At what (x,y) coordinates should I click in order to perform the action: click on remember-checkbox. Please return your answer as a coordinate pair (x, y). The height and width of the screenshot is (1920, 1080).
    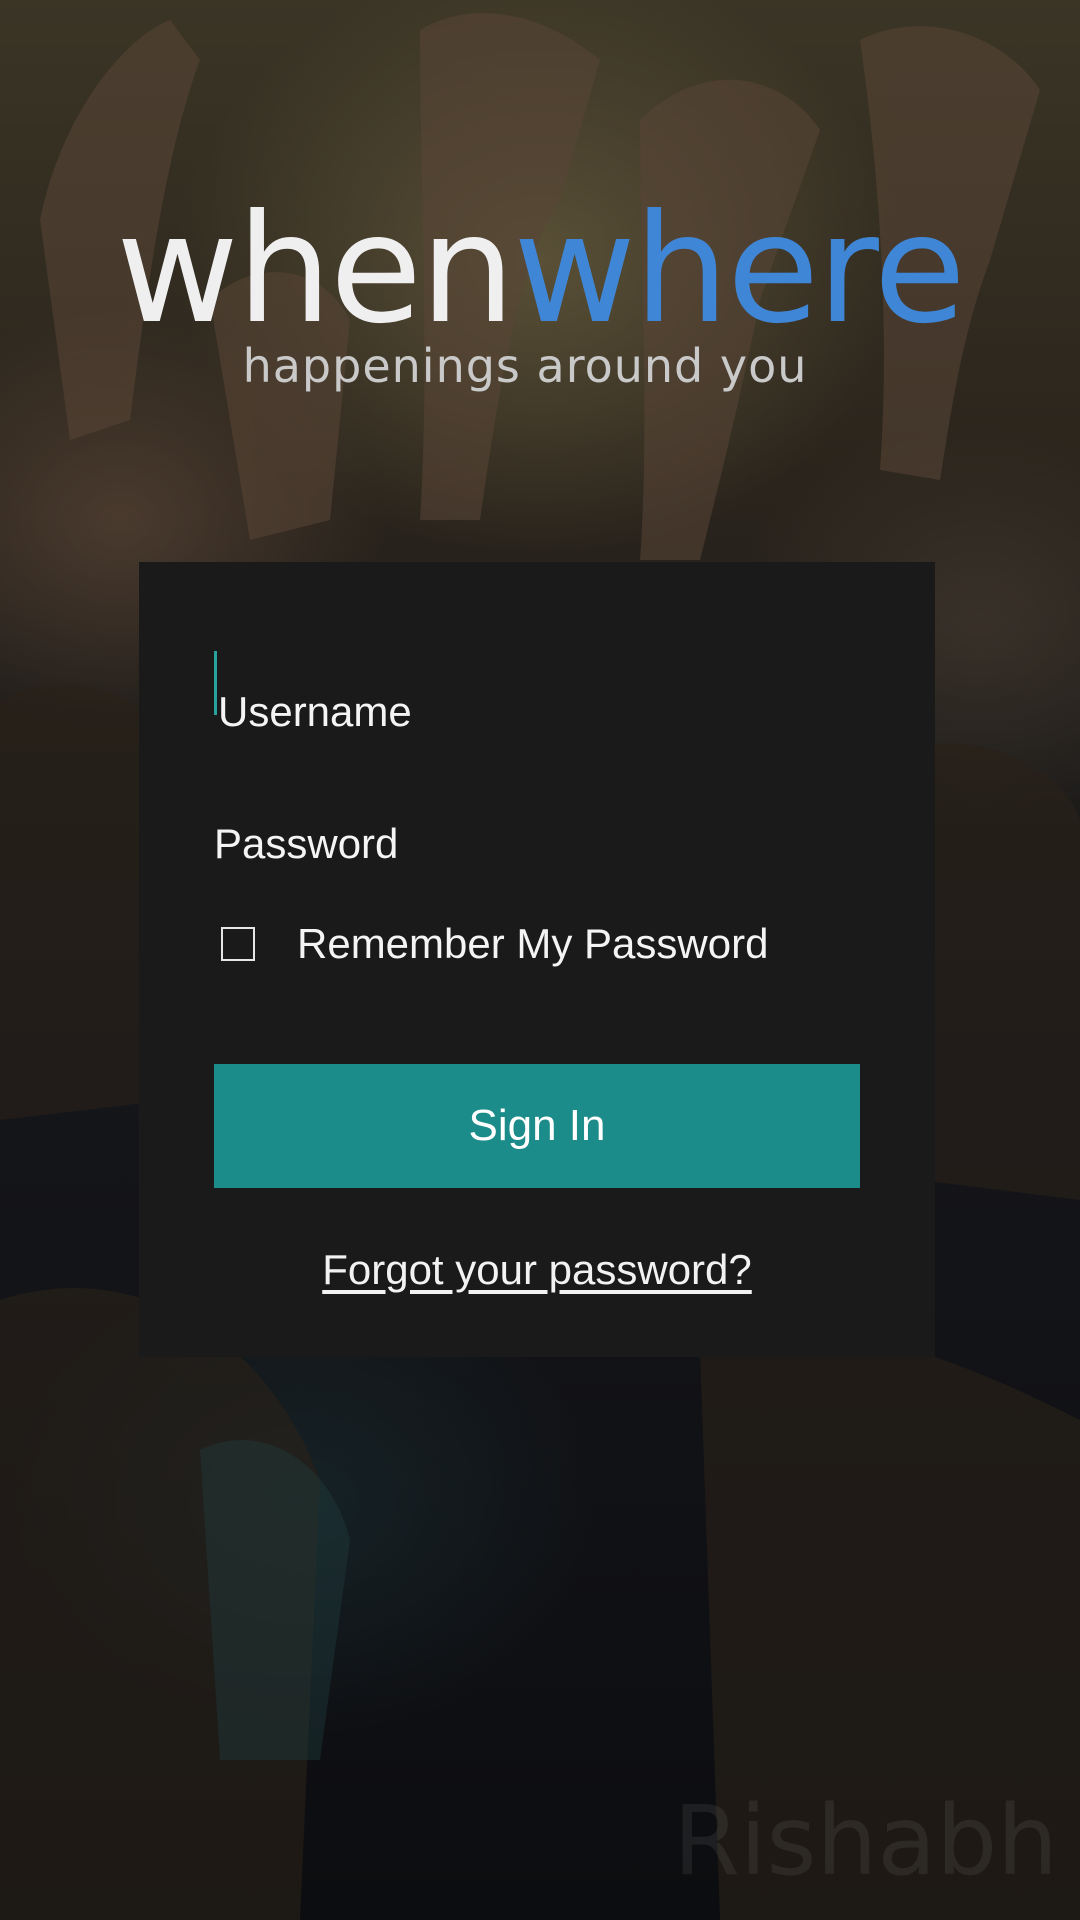
    Looking at the image, I should click on (238, 944).